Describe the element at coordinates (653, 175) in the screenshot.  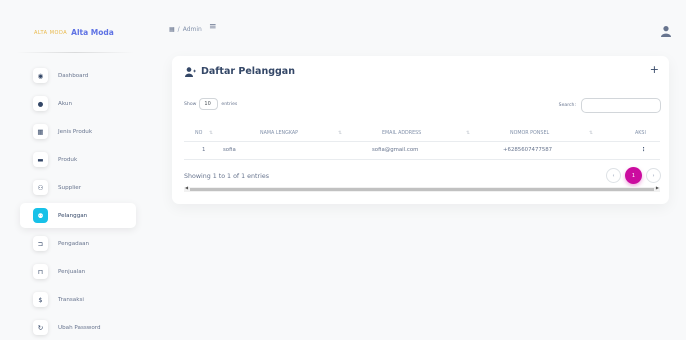
I see `next-page-button: ›` at that location.